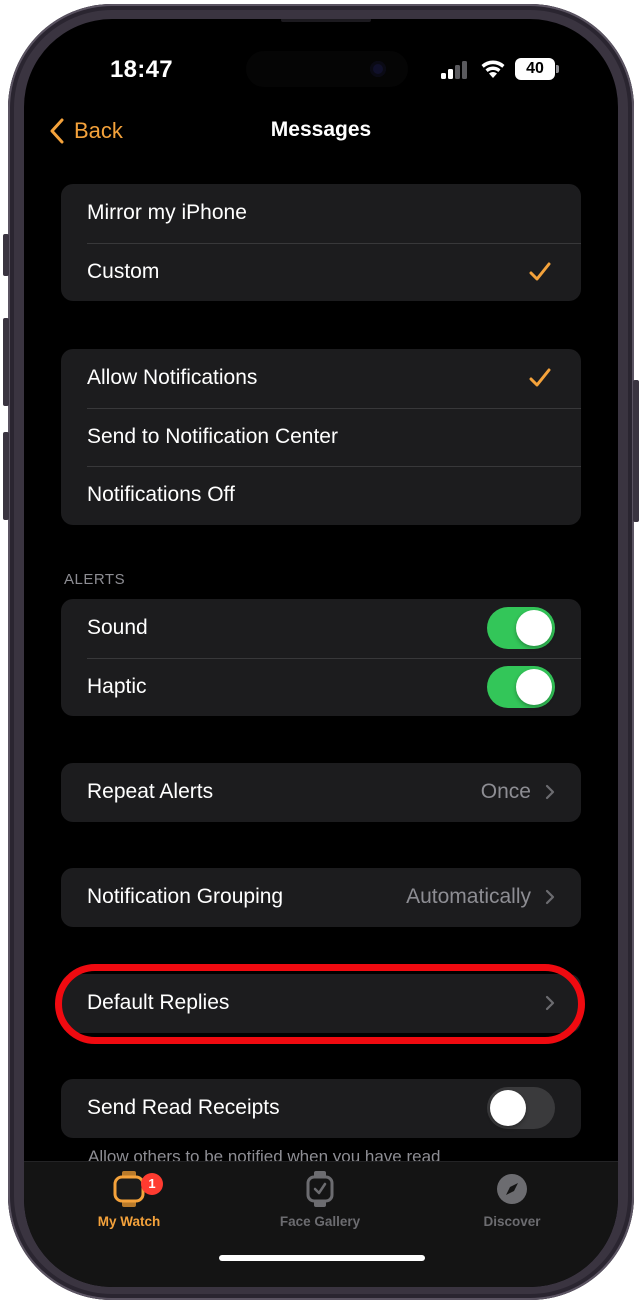  What do you see at coordinates (320, 1189) in the screenshot?
I see `watch-face-icon` at bounding box center [320, 1189].